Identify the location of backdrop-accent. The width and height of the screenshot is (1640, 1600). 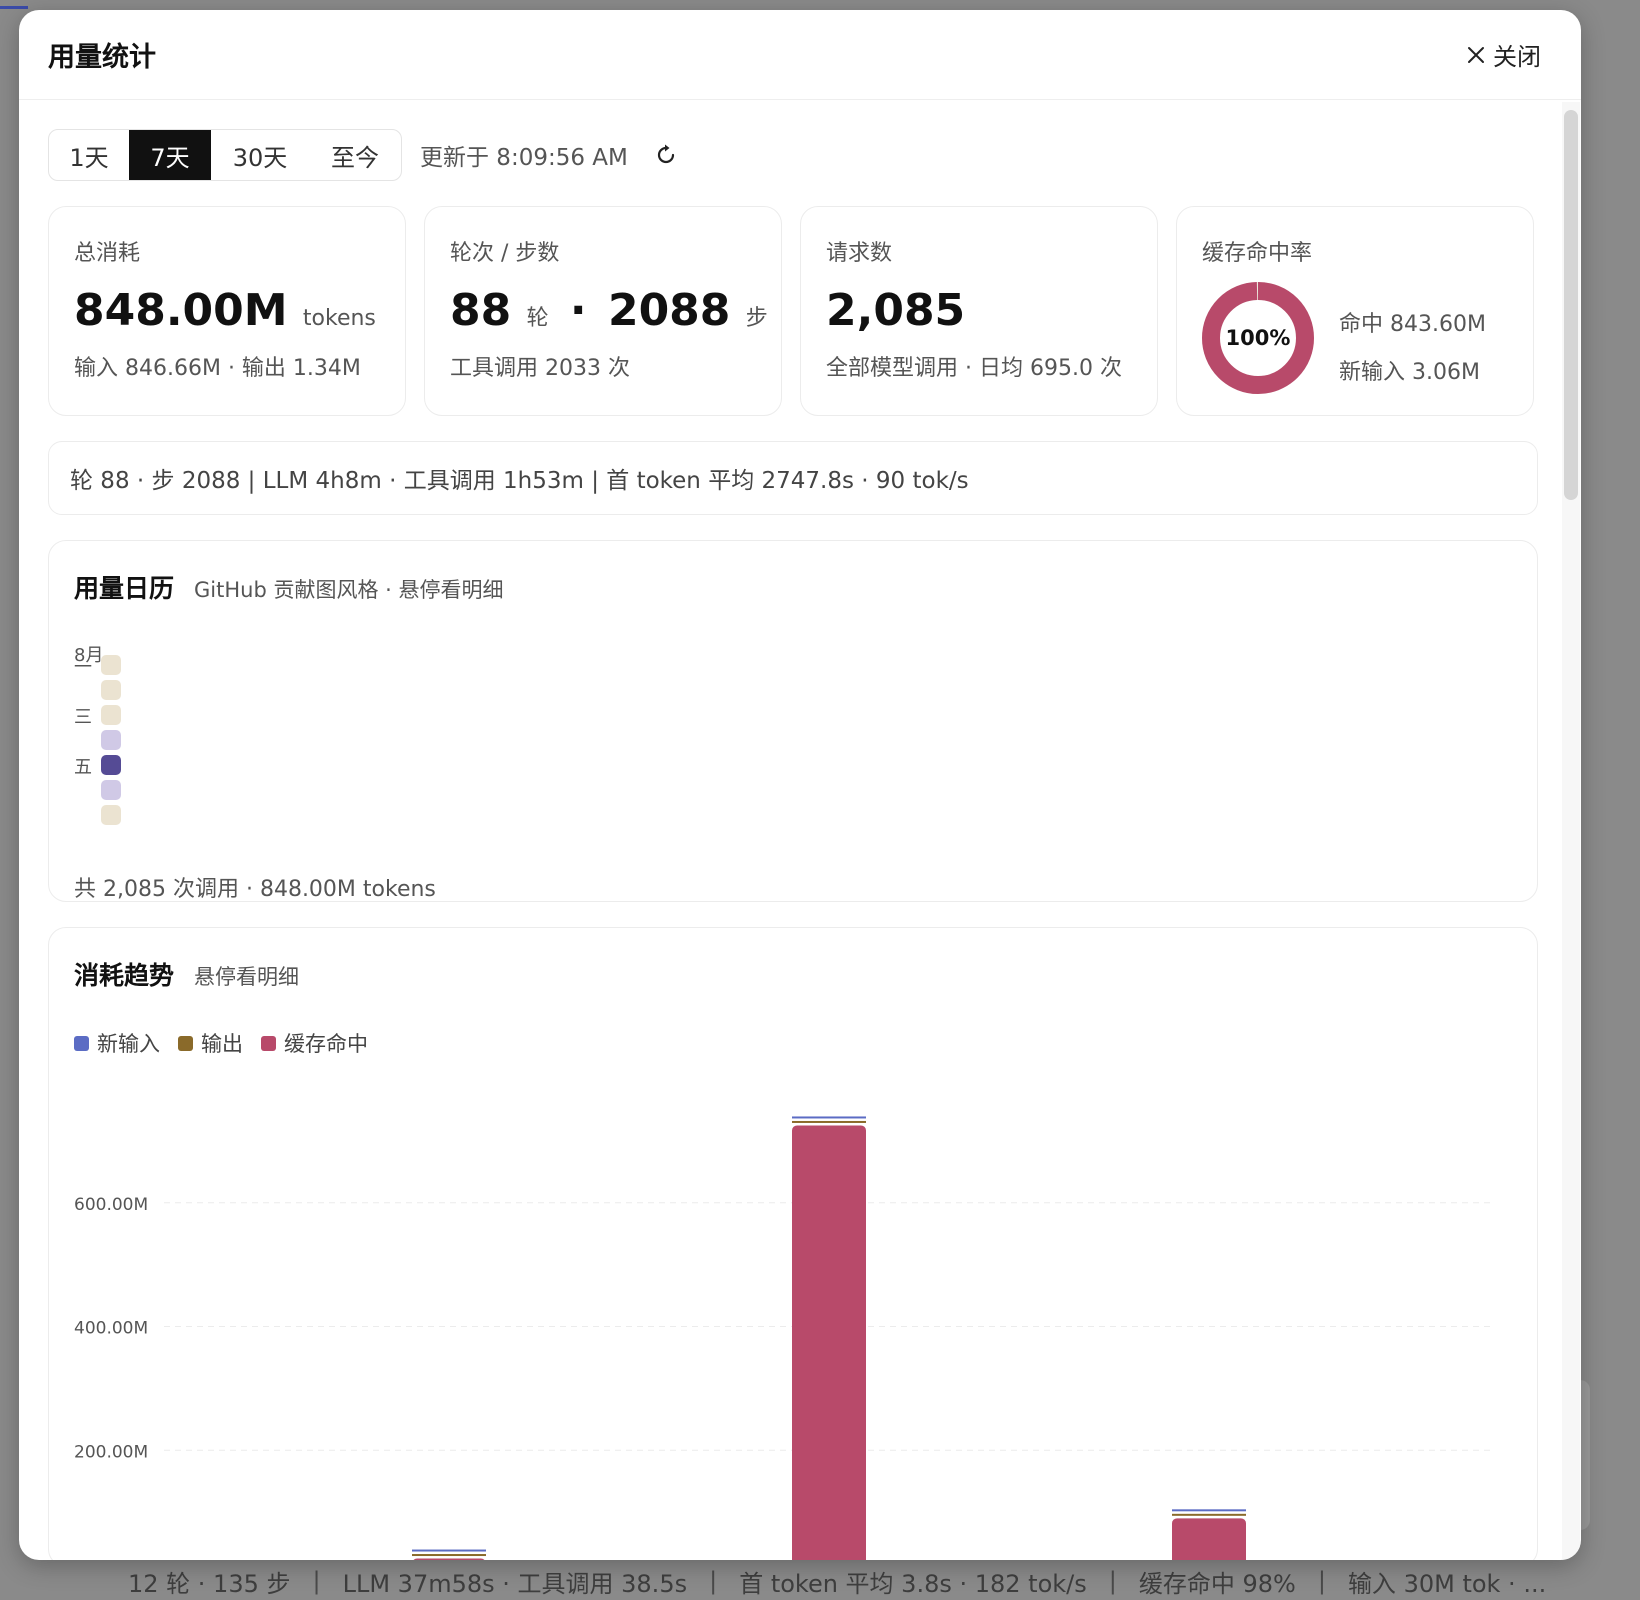
(14, 7).